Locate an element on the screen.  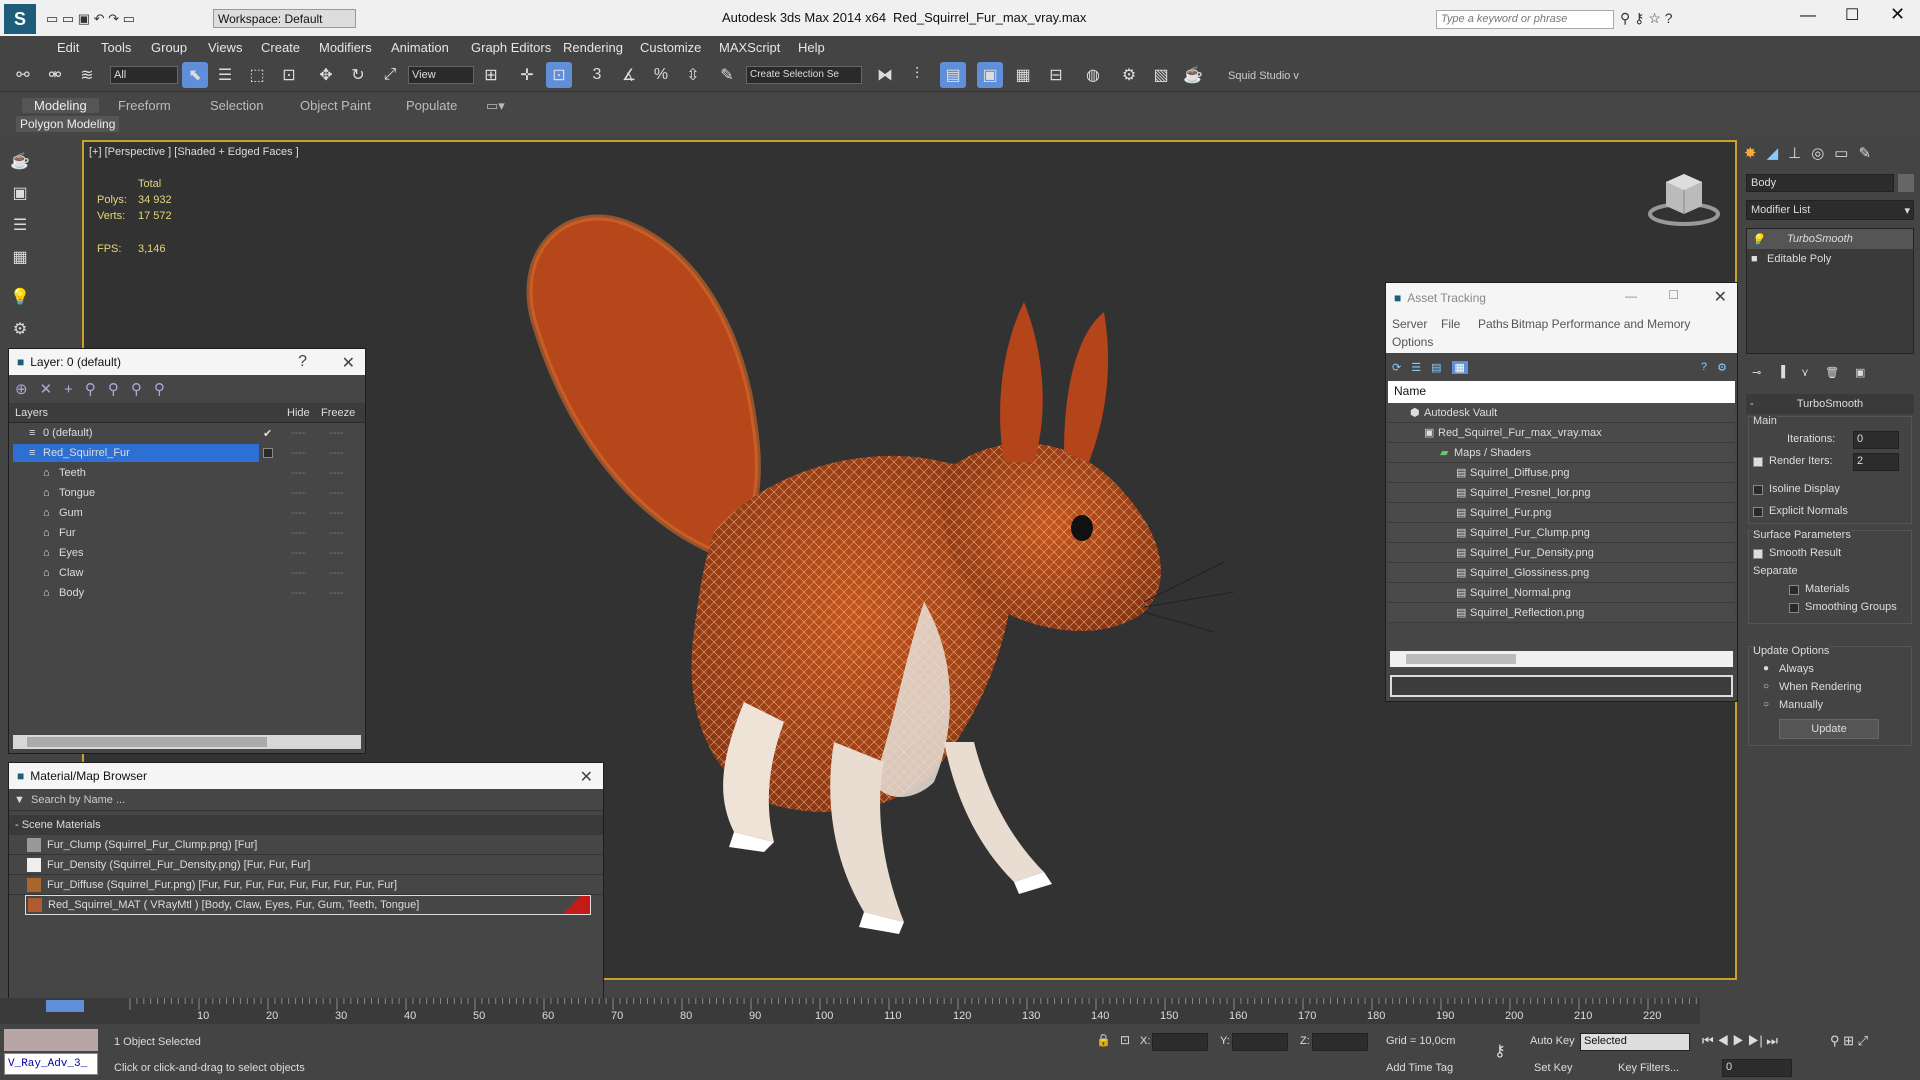
menu-graph-editors: Graph Editors is located at coordinates (511, 47).